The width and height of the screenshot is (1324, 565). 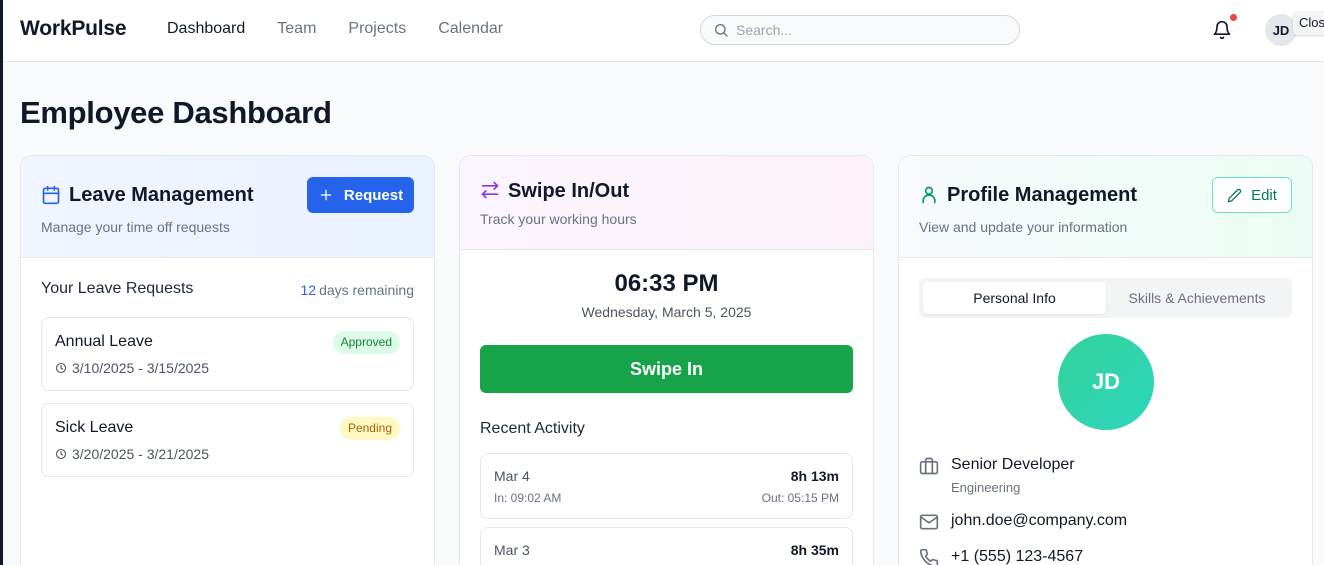 What do you see at coordinates (1013, 464) in the screenshot?
I see `profile-position: Senior Developer` at bounding box center [1013, 464].